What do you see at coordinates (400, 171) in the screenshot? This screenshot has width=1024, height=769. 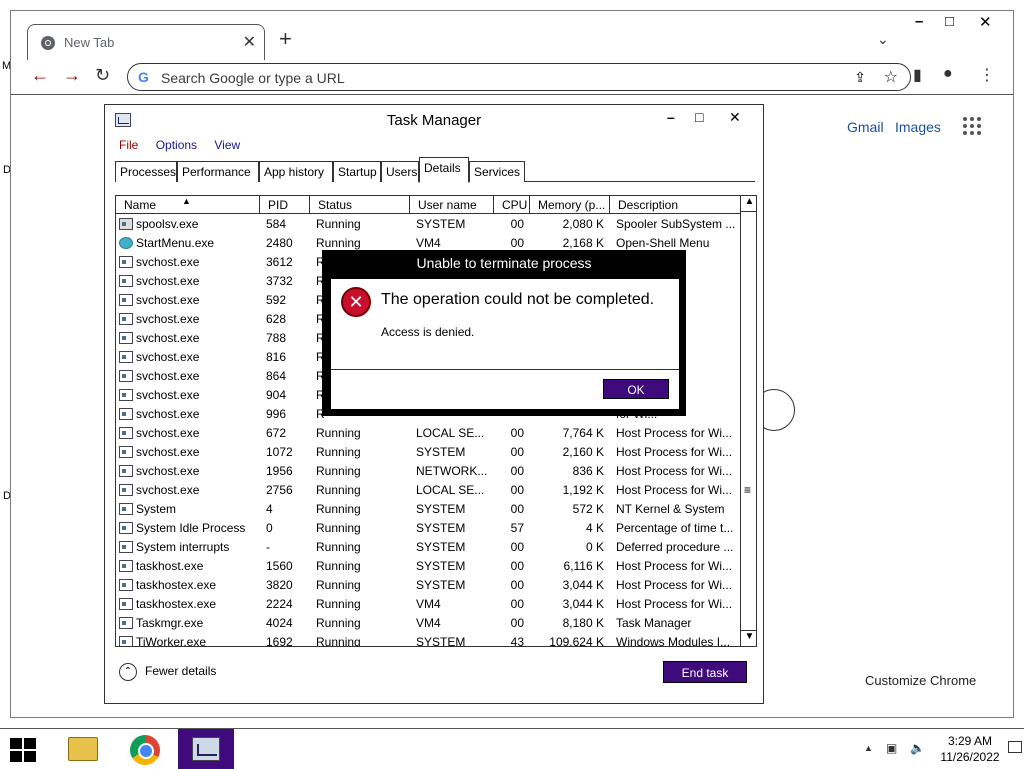 I see `tab-users: Users` at bounding box center [400, 171].